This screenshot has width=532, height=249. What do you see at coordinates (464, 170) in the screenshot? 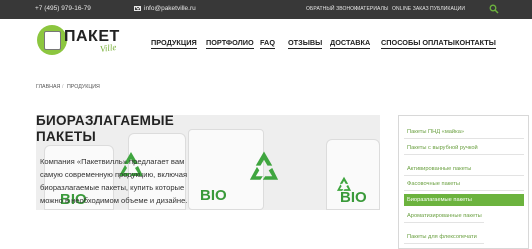
I see `sidebar-item-activated-bags: Активированные пакеты` at bounding box center [464, 170].